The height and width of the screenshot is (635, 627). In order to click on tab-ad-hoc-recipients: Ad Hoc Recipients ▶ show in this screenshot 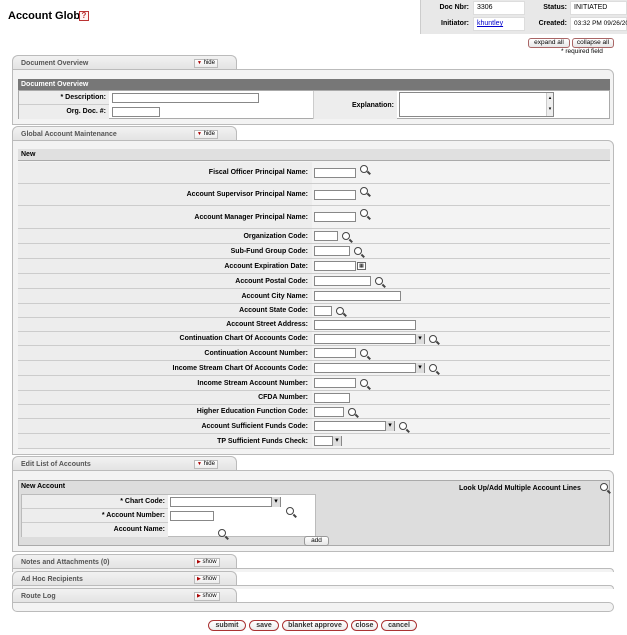, I will do `click(124, 578)`.